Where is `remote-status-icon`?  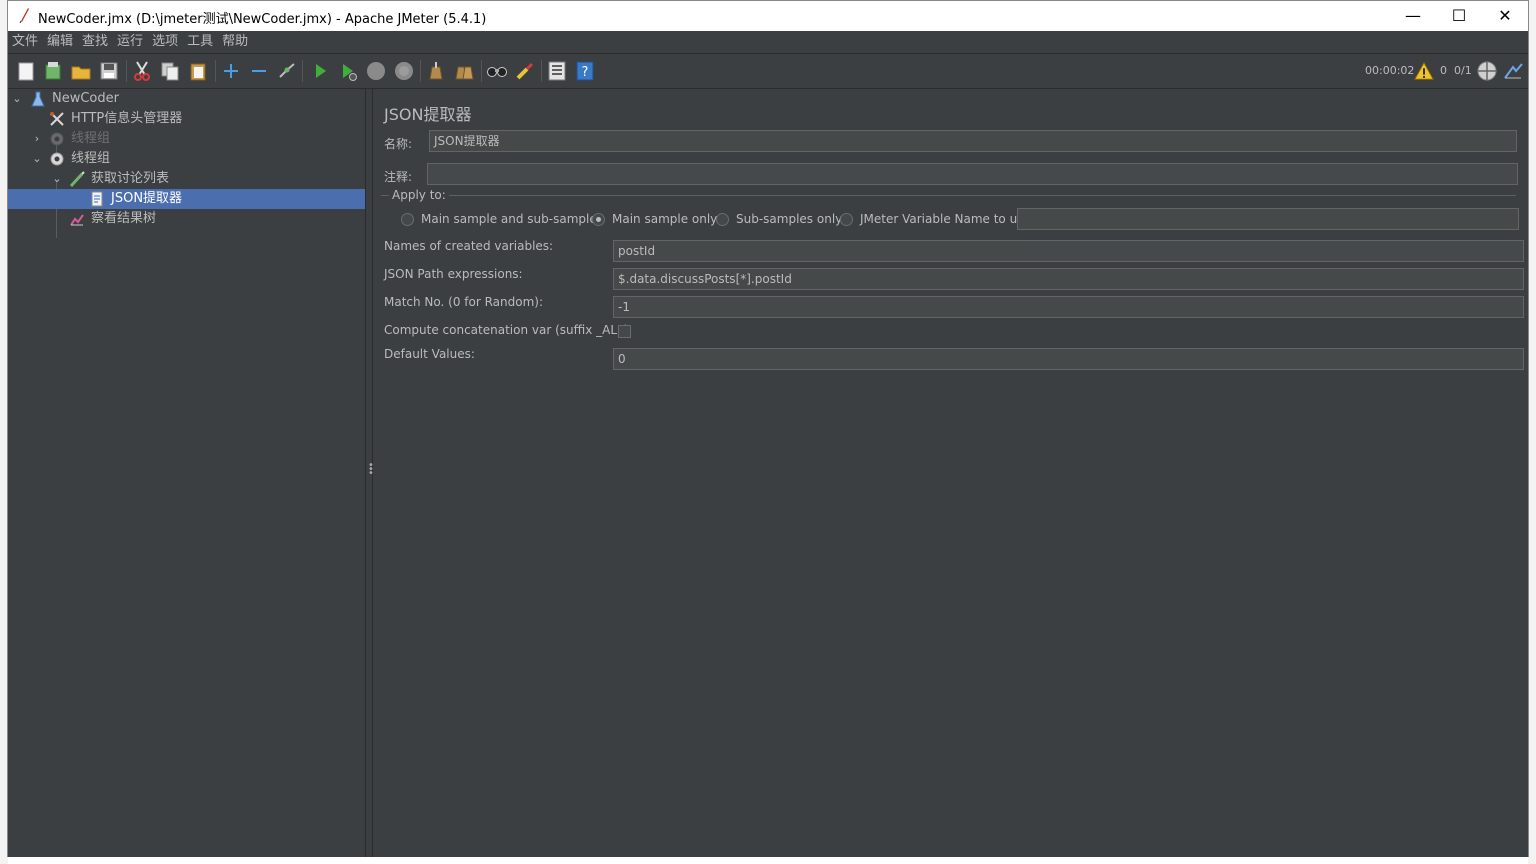 remote-status-icon is located at coordinates (1487, 71).